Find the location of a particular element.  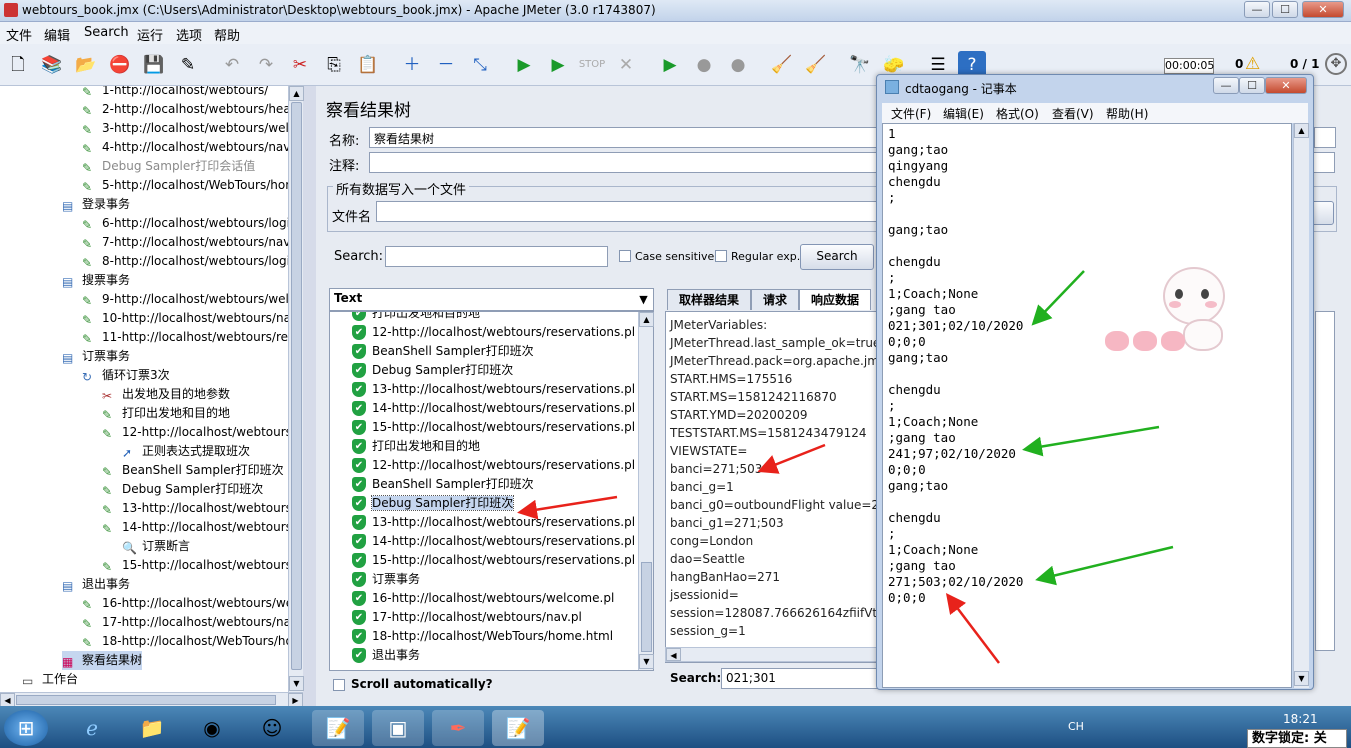

start-no-pause-icon: ▶ is located at coordinates (558, 65).